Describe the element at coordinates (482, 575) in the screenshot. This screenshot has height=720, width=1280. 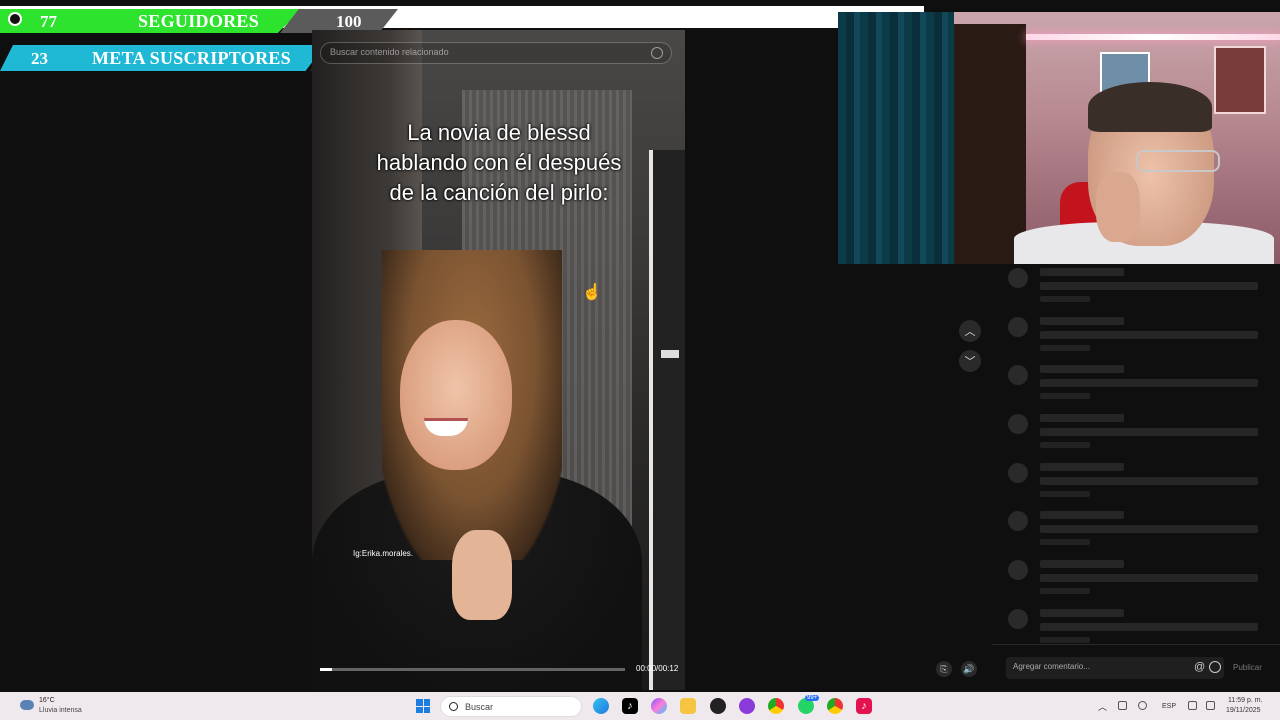
I see `video-scene-hand` at that location.